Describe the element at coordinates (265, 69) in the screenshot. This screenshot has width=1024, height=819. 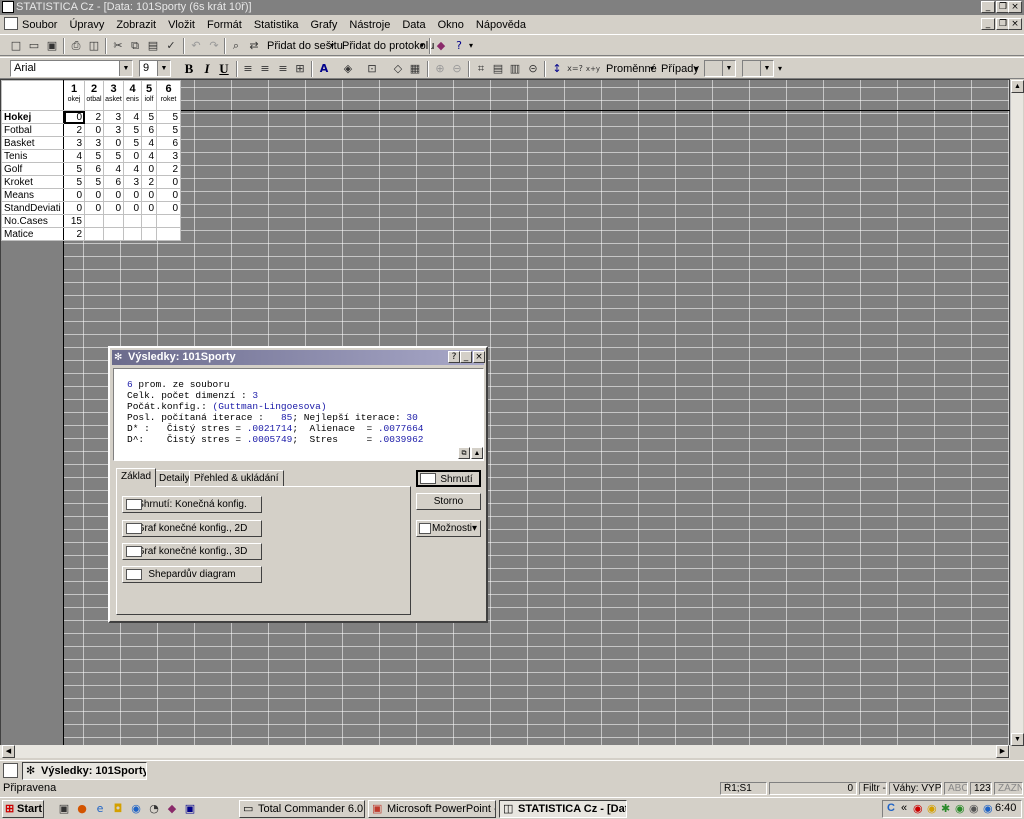
I see `align-center-icon: ≡` at that location.